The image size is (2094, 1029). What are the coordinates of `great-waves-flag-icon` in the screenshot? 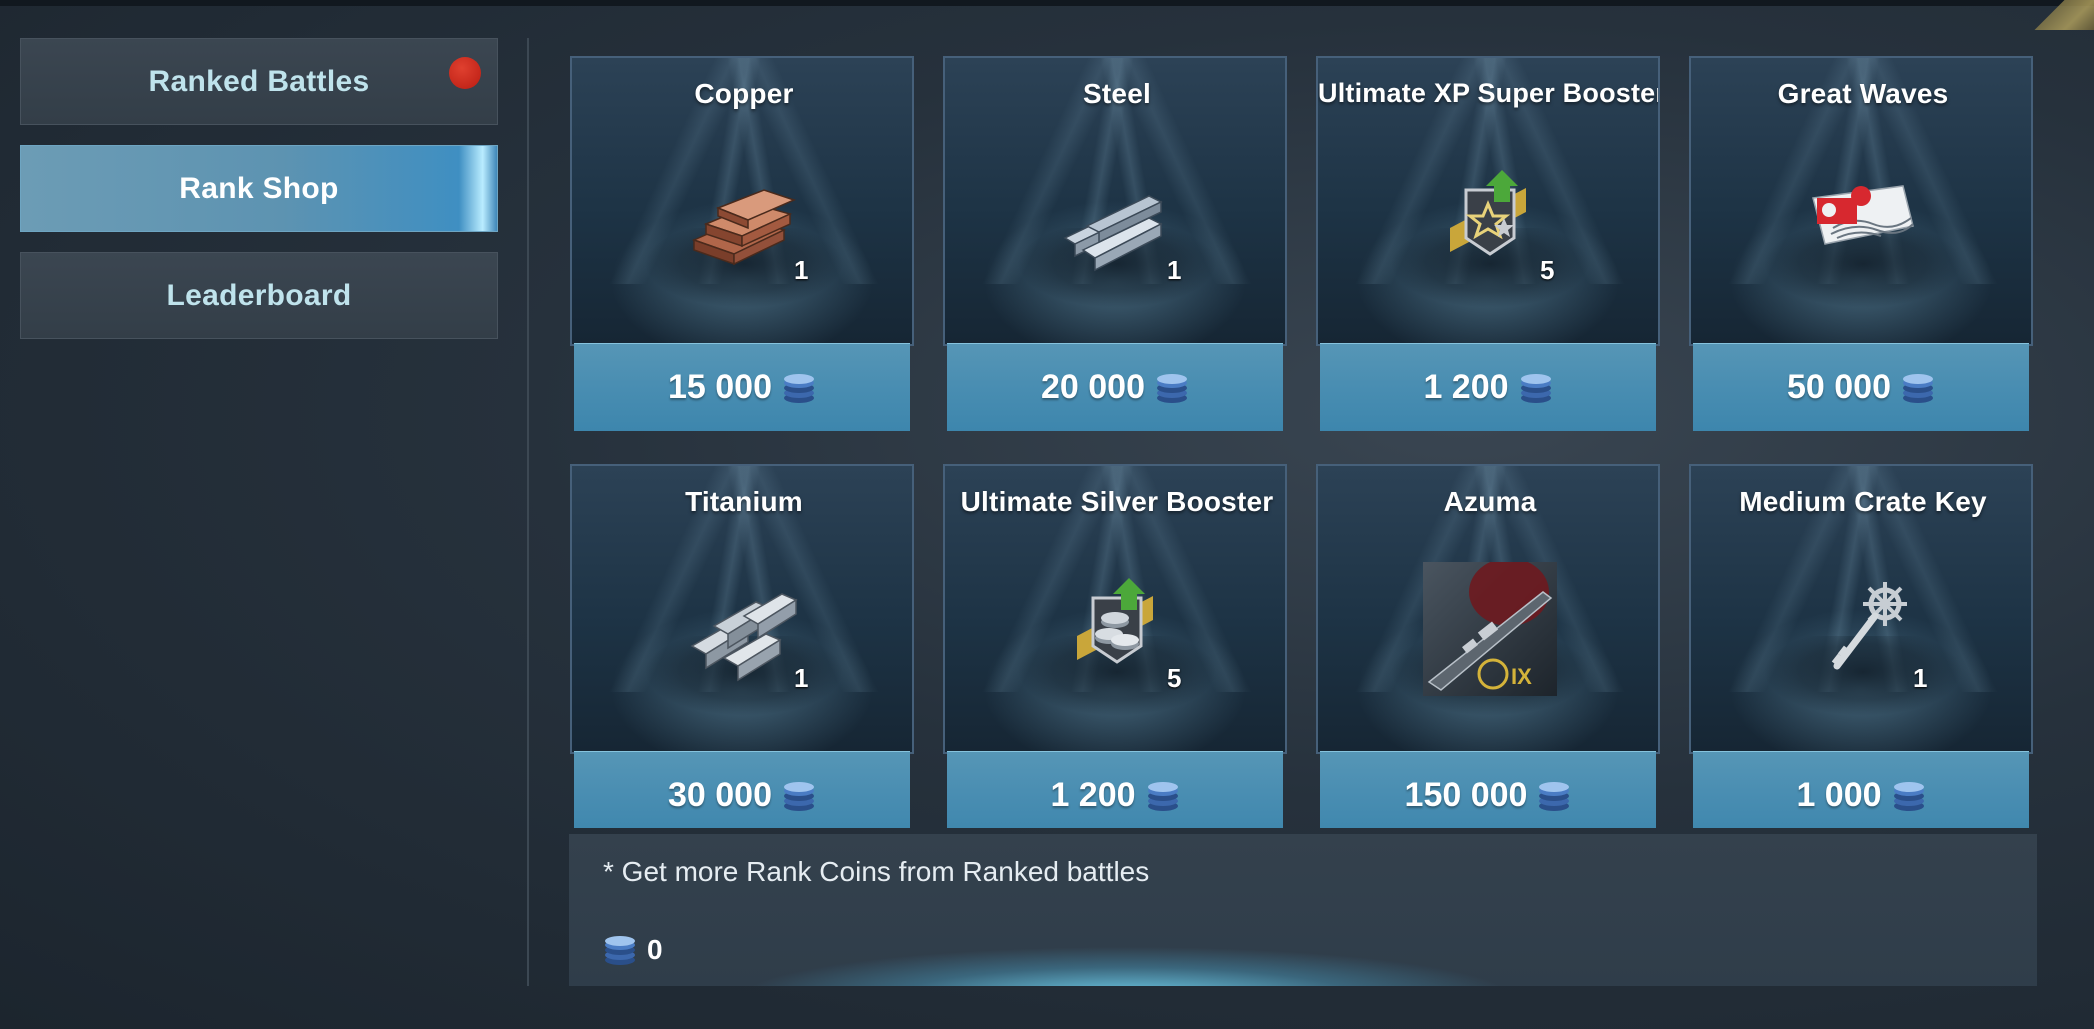 It's located at (1863, 215).